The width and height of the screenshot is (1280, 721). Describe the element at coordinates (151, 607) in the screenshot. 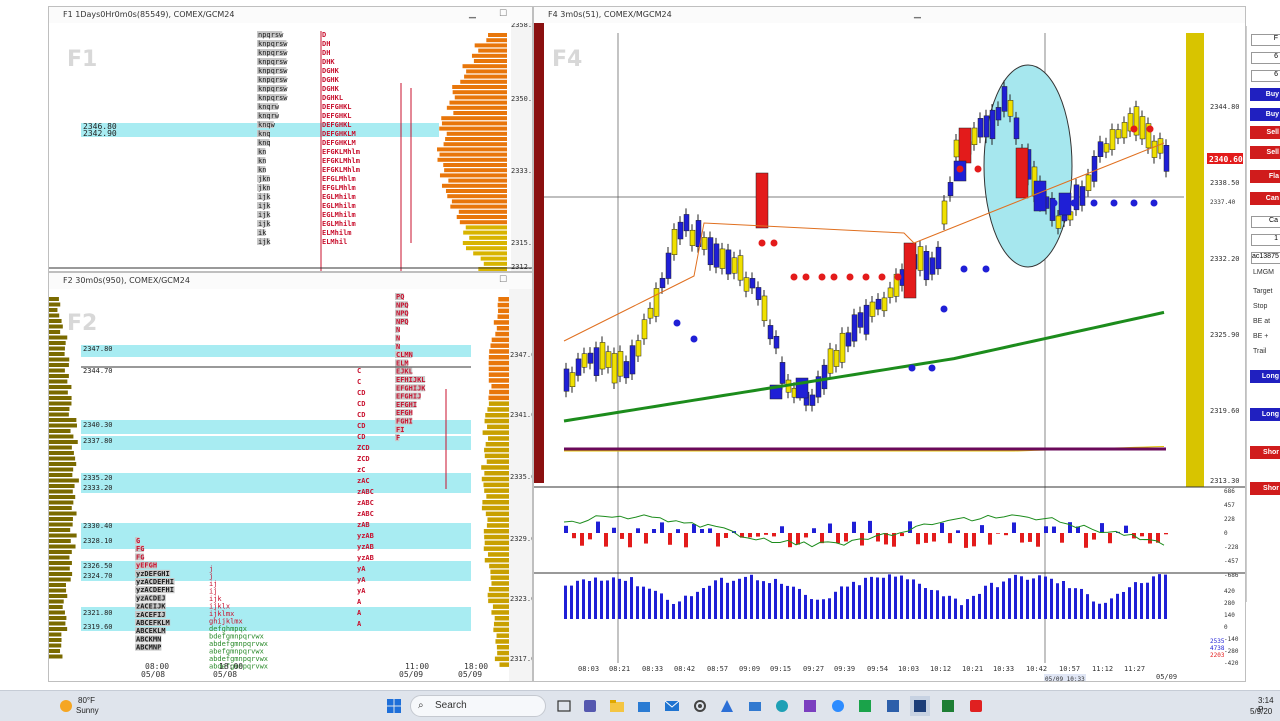

I see `tpo-letters: zACEIJK` at that location.